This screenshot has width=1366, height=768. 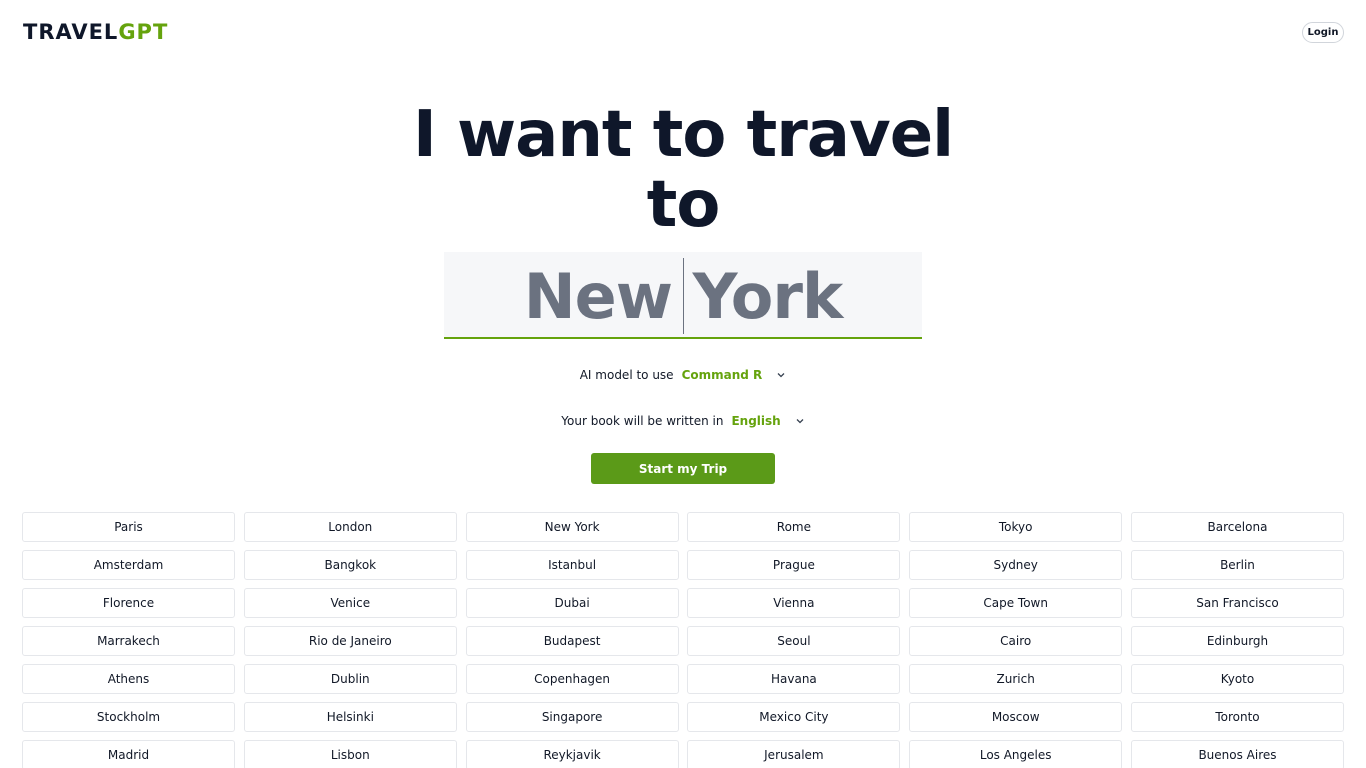 What do you see at coordinates (1016, 527) in the screenshot?
I see `city-button: Tokyo` at bounding box center [1016, 527].